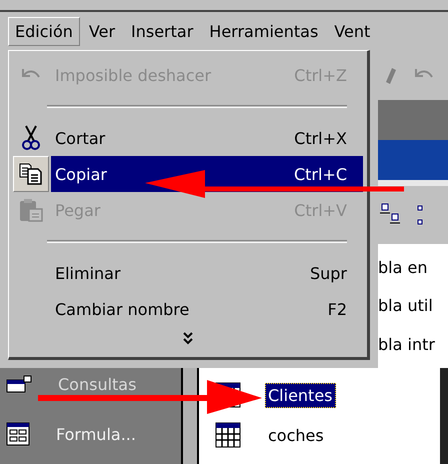  Describe the element at coordinates (413, 344) in the screenshot. I see `list-item: bla intr` at that location.